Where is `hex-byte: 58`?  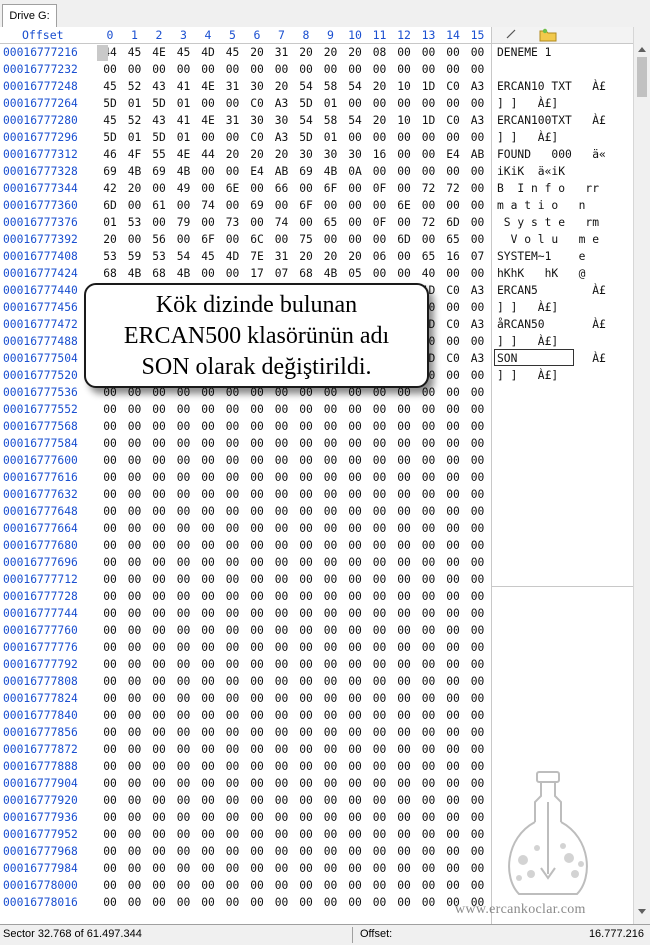
hex-byte: 58 is located at coordinates (331, 120).